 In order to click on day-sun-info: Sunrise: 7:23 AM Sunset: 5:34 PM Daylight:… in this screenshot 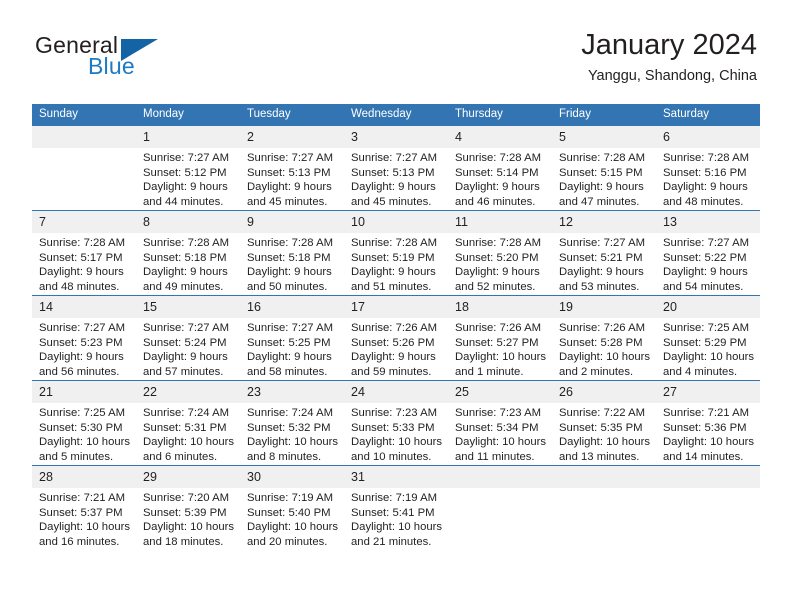, I will do `click(500, 433)`.